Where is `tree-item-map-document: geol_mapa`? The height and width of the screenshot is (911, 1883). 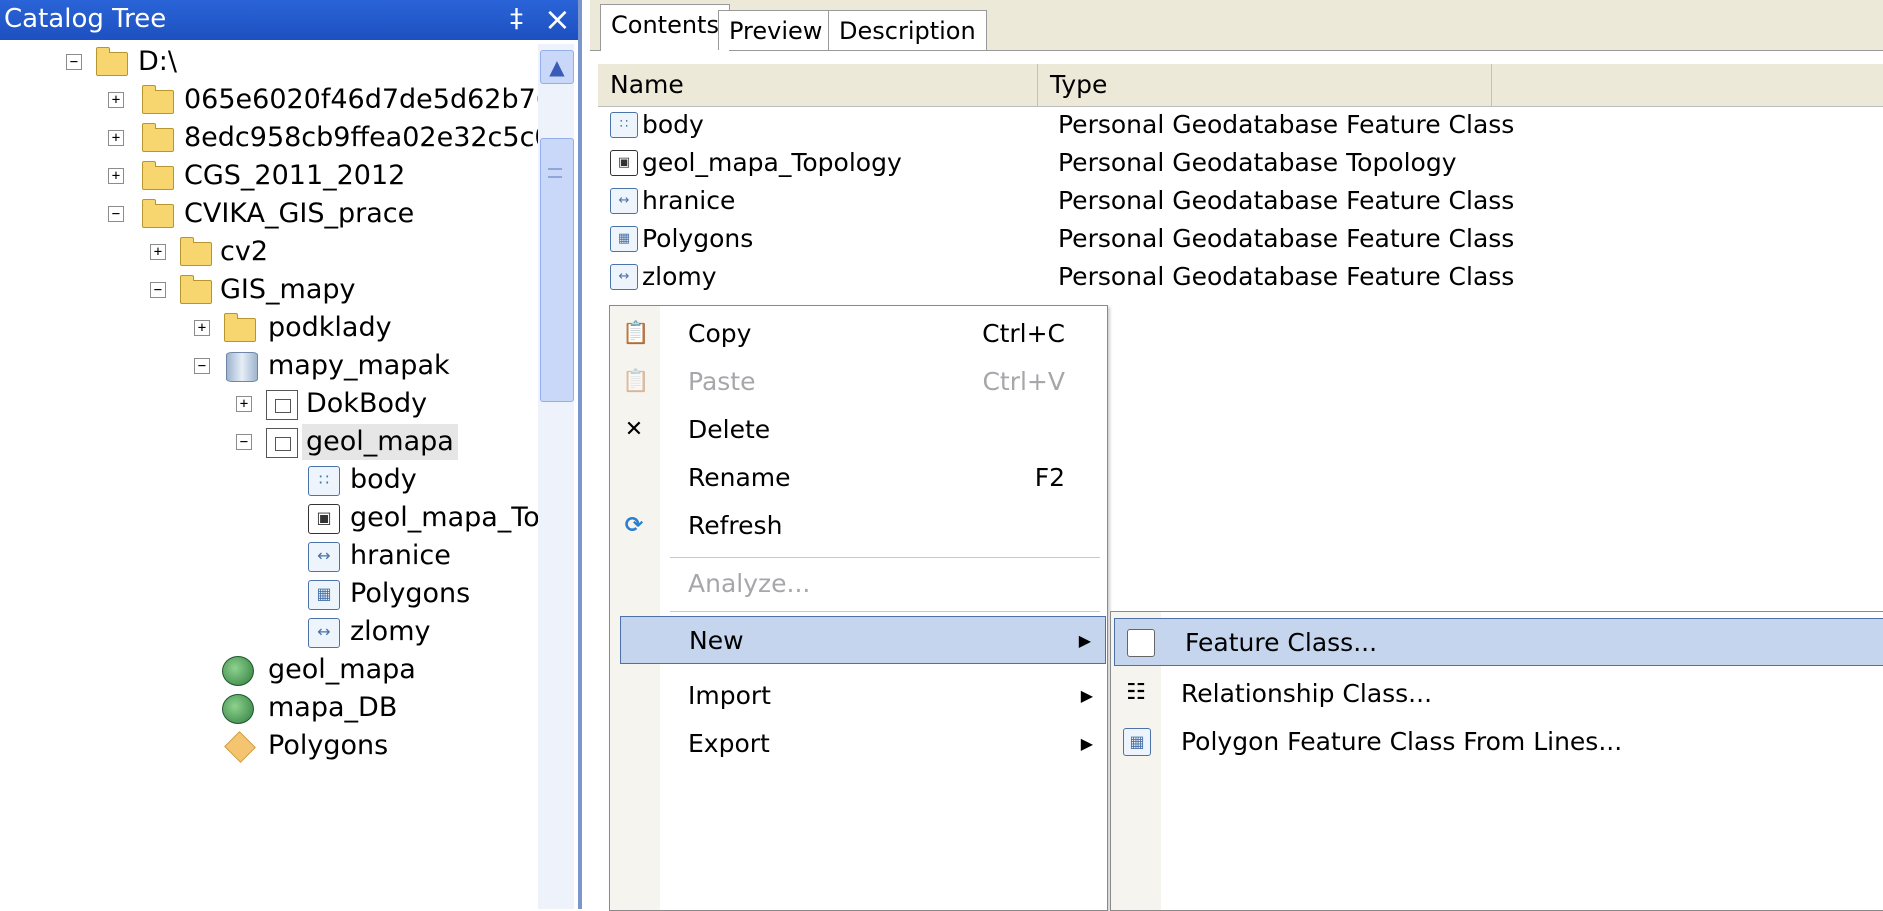 tree-item-map-document: geol_mapa is located at coordinates (380, 670).